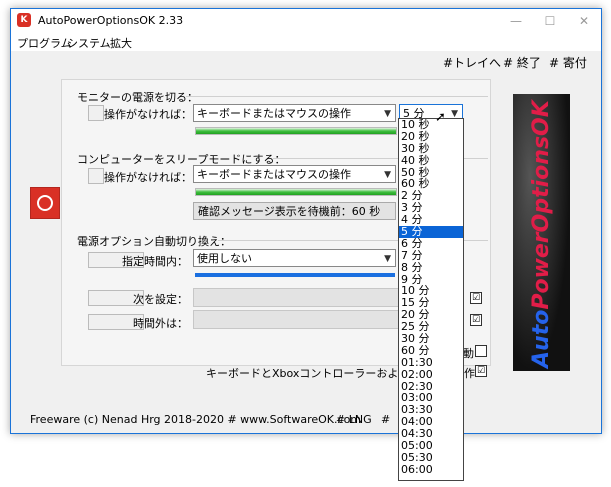 The image size is (611, 487). Describe the element at coordinates (45, 203) in the screenshot. I see `k-logo-icon` at that location.